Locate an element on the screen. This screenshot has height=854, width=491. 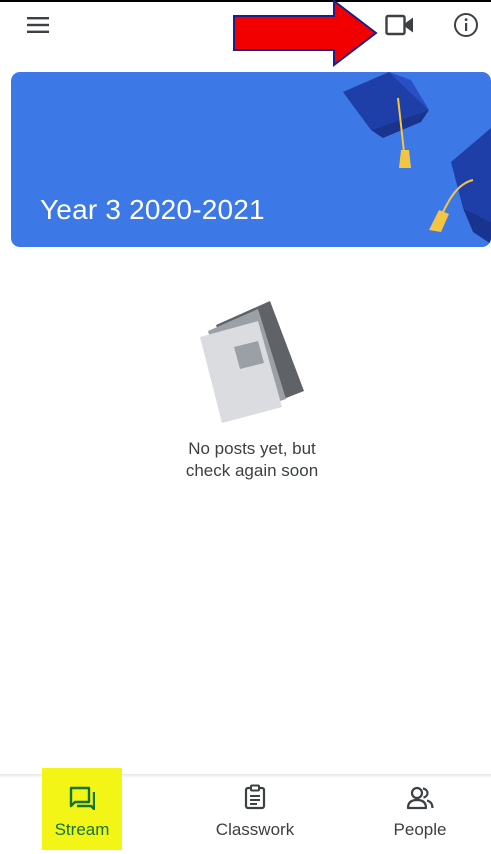
stream-icon is located at coordinates (82, 795).